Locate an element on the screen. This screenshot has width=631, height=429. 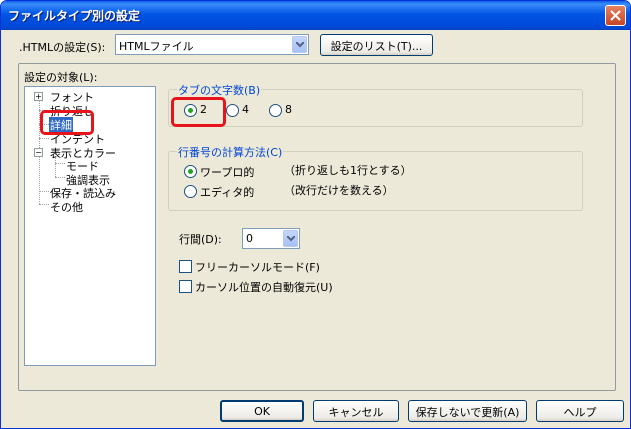
tree-label: 設定の対象(L): is located at coordinates (61, 77).